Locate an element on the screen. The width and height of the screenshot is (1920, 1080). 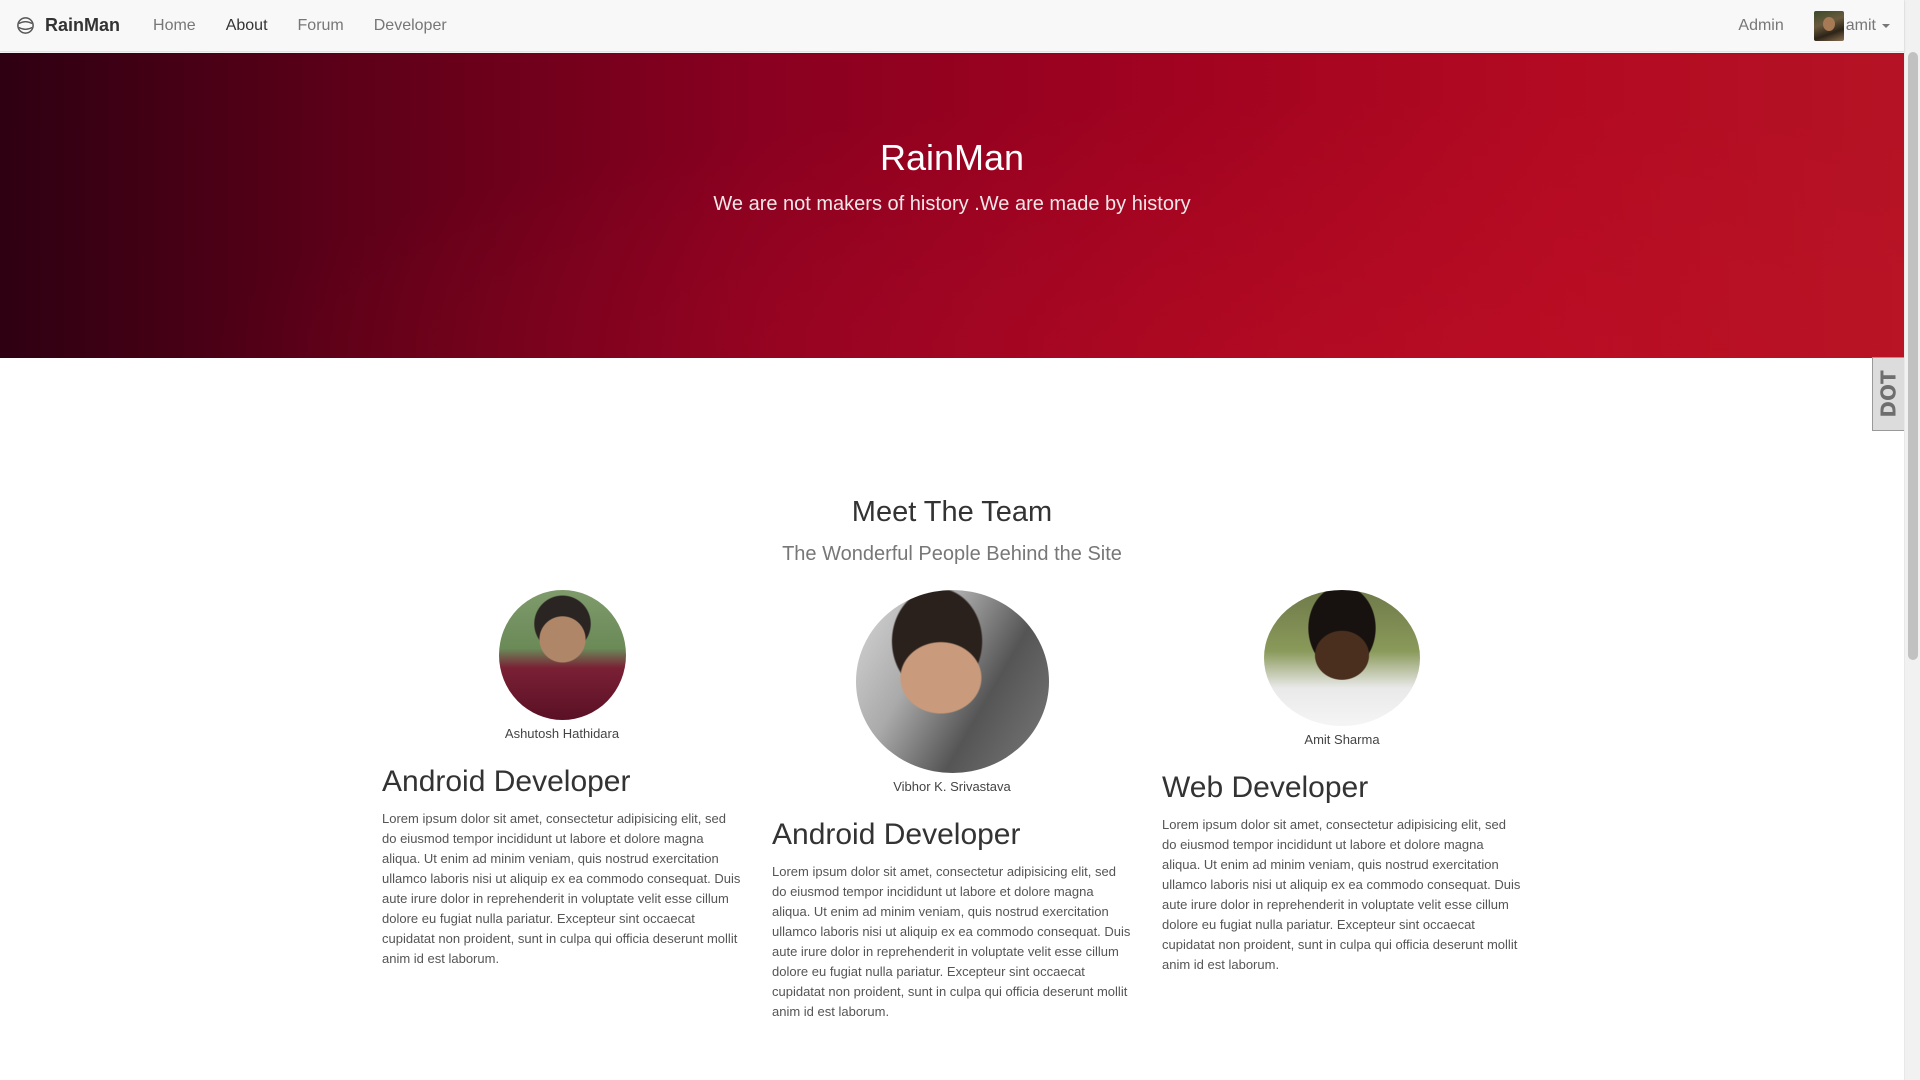
team-title: Meet The Team is located at coordinates (952, 512).